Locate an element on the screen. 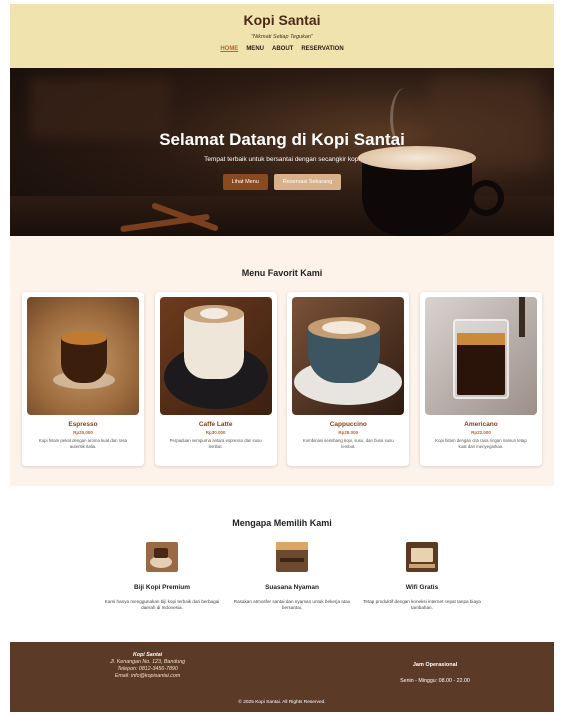 The width and height of the screenshot is (564, 716). nav-menu: MENU is located at coordinates (255, 49).